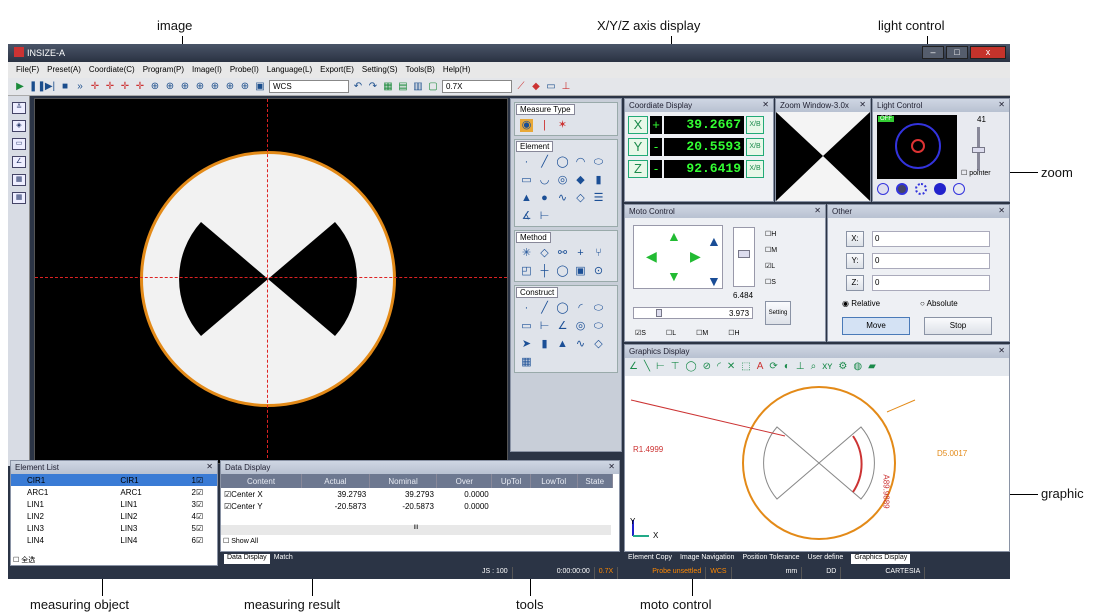 The height and width of the screenshot is (614, 1109). I want to click on maximize-button: □, so click(957, 52).